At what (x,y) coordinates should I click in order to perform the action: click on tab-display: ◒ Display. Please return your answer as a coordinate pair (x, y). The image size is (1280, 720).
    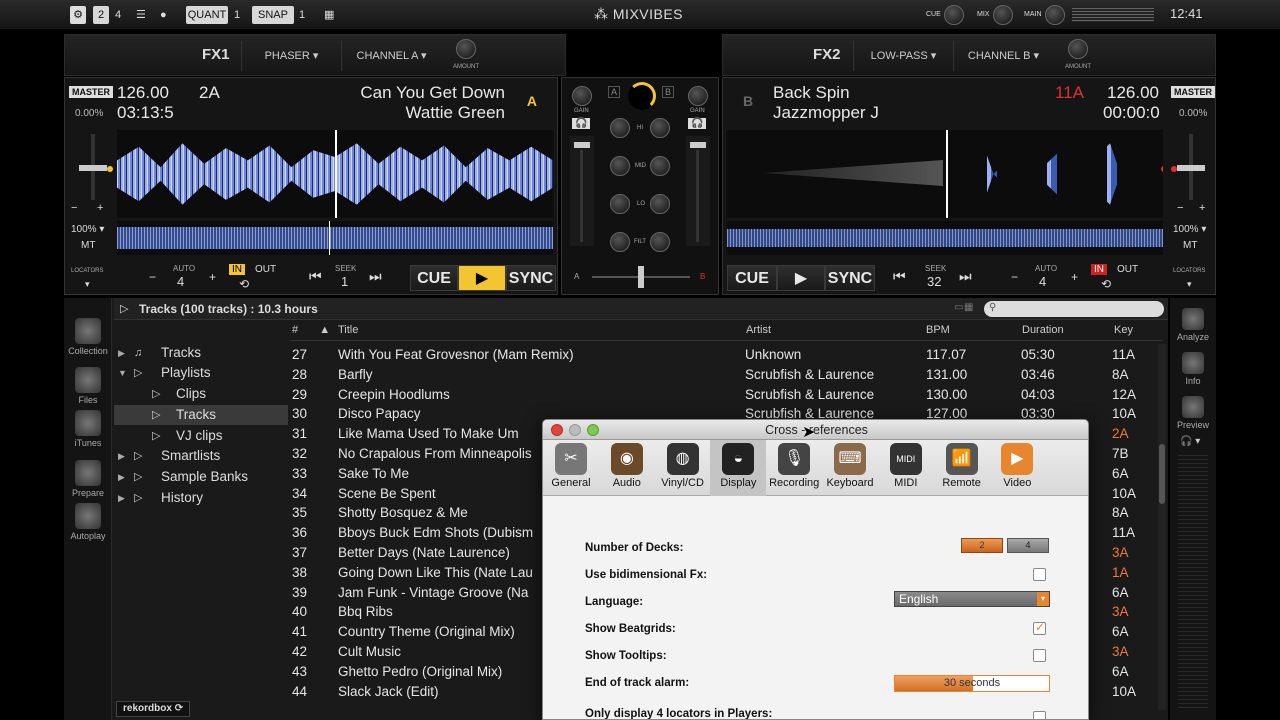
    Looking at the image, I should click on (738, 468).